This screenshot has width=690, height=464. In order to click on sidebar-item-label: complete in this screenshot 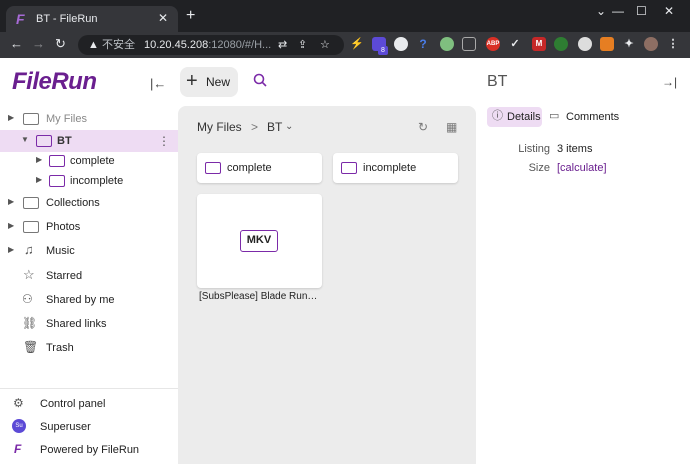, I will do `click(92, 161)`.